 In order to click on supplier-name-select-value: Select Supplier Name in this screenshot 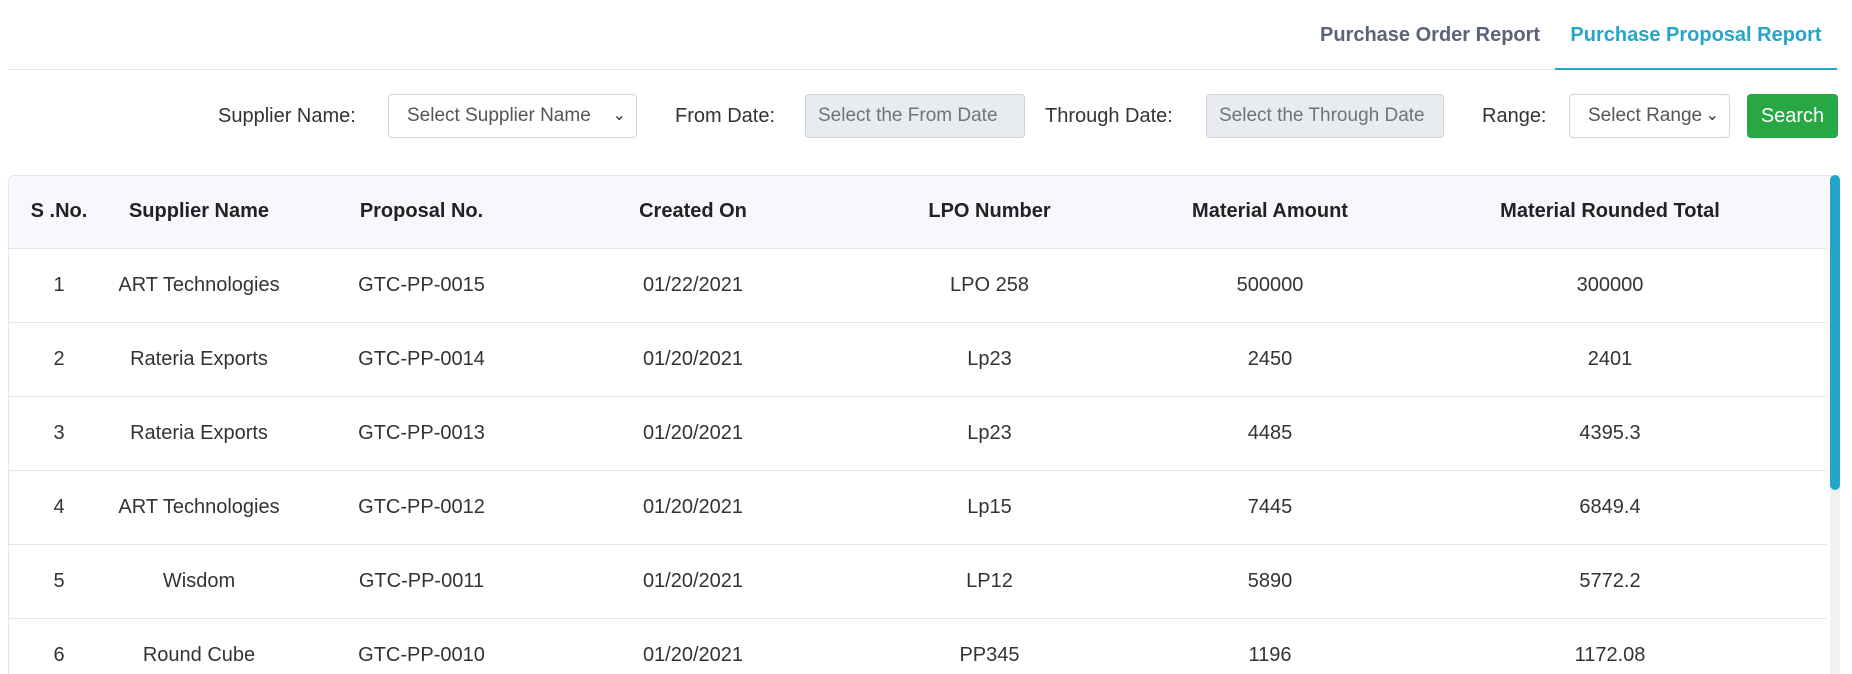, I will do `click(499, 115)`.